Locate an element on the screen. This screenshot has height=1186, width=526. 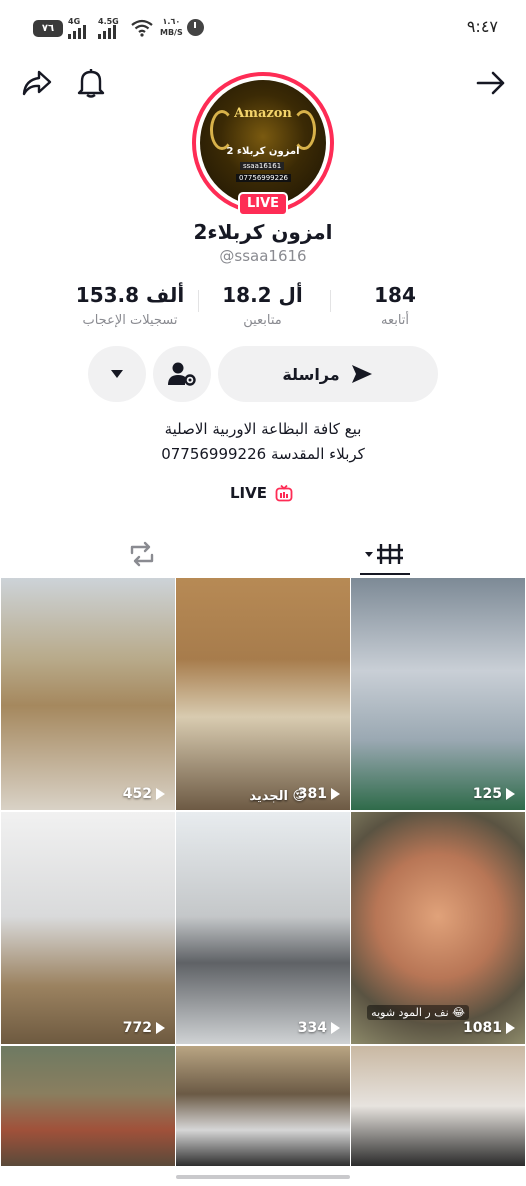
user-settings-icon is located at coordinates (182, 374).